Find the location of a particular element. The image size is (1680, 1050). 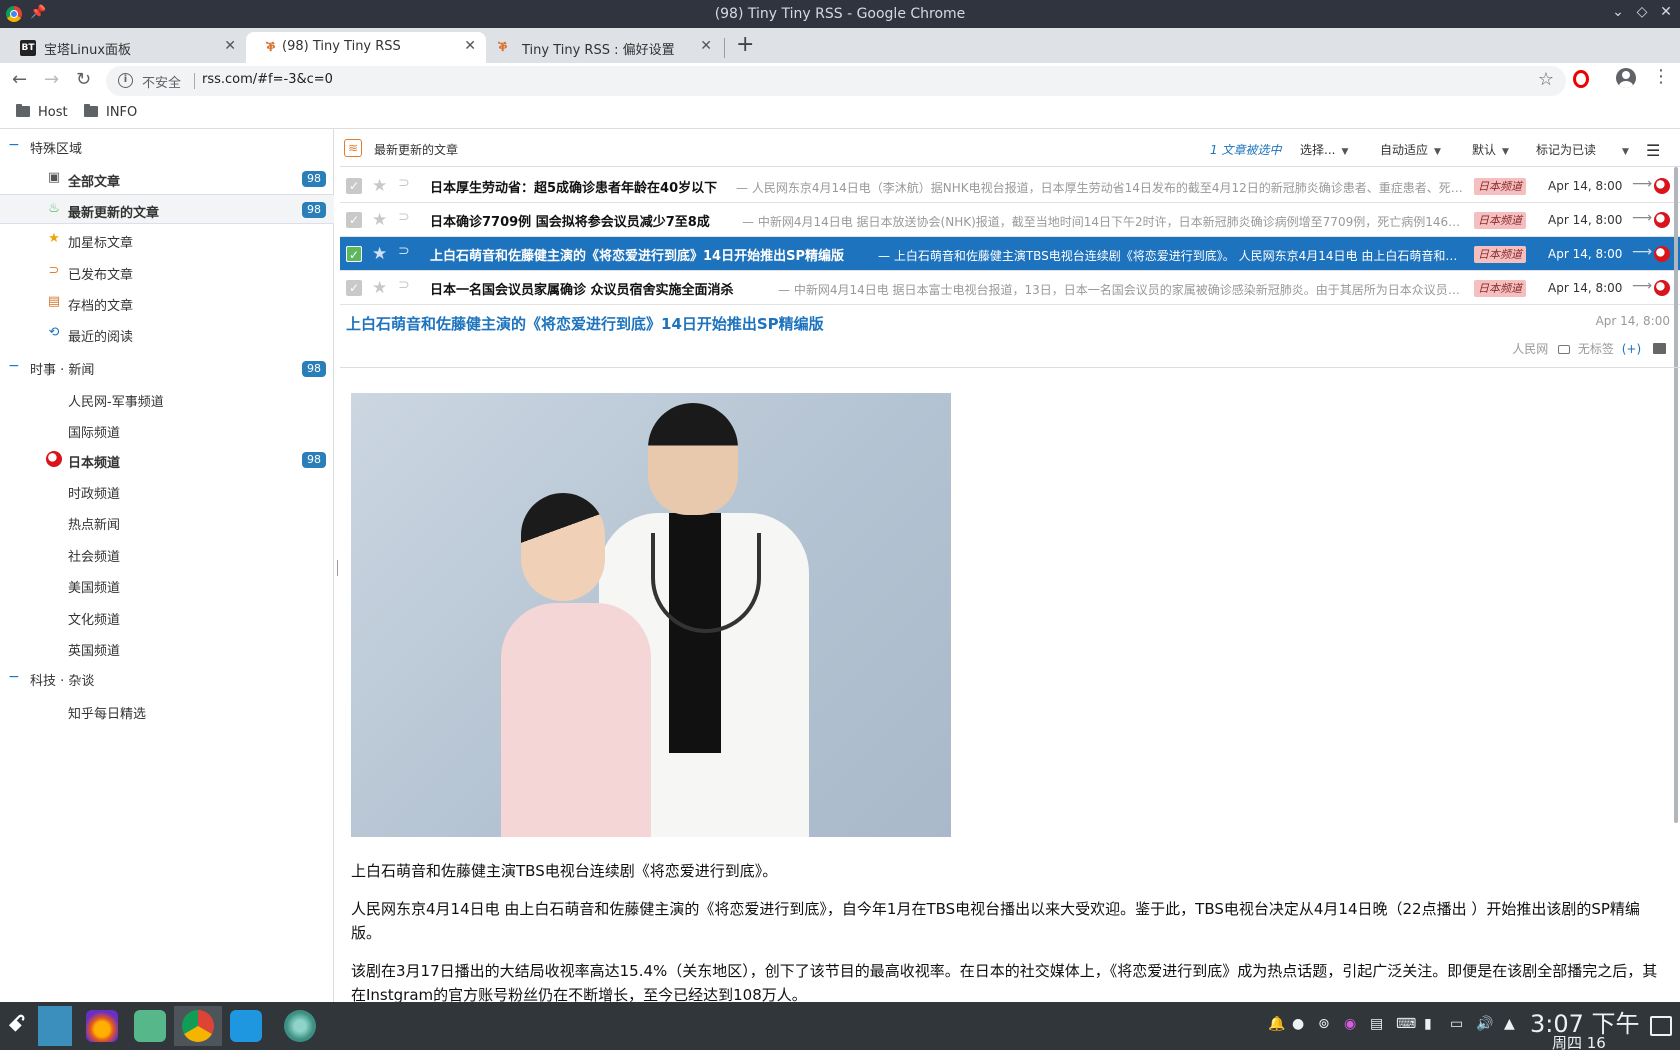

view-mode-dropdown: 自动适应 ▼ is located at coordinates (1410, 149).